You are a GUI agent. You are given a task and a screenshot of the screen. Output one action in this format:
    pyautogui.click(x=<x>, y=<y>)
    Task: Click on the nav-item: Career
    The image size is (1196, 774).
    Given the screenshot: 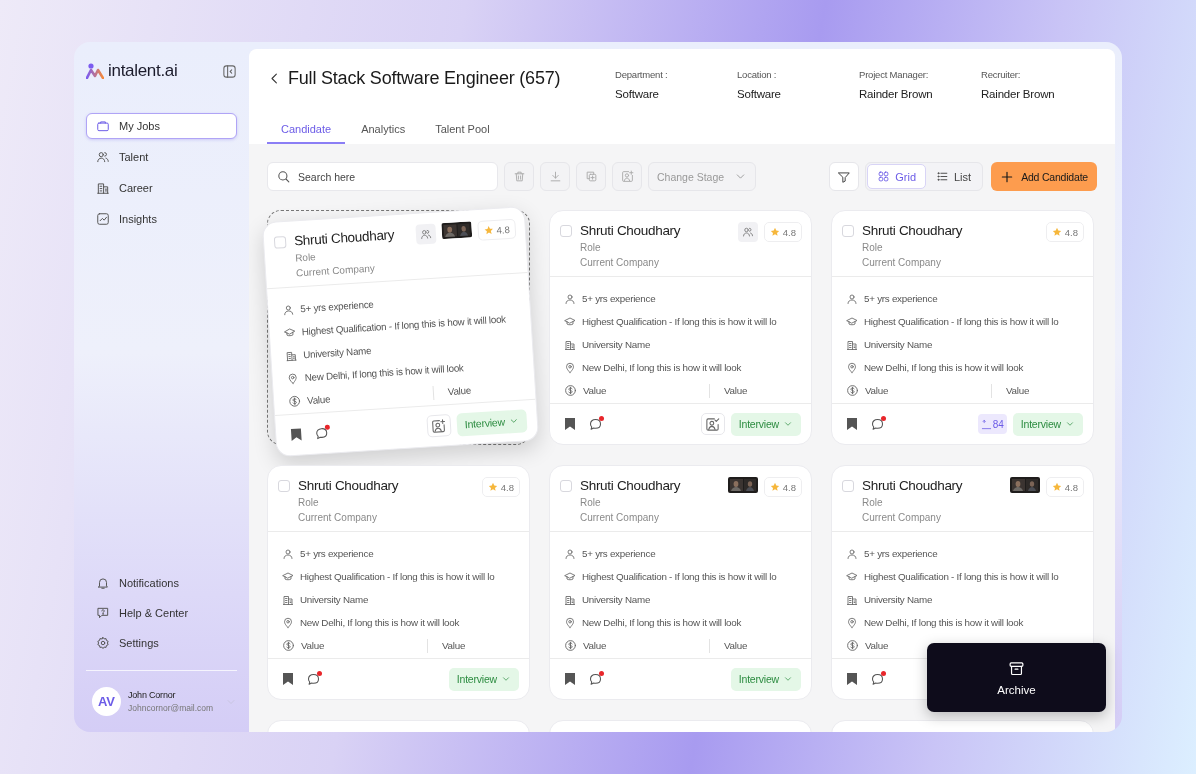 What is the action you would take?
    pyautogui.click(x=161, y=188)
    